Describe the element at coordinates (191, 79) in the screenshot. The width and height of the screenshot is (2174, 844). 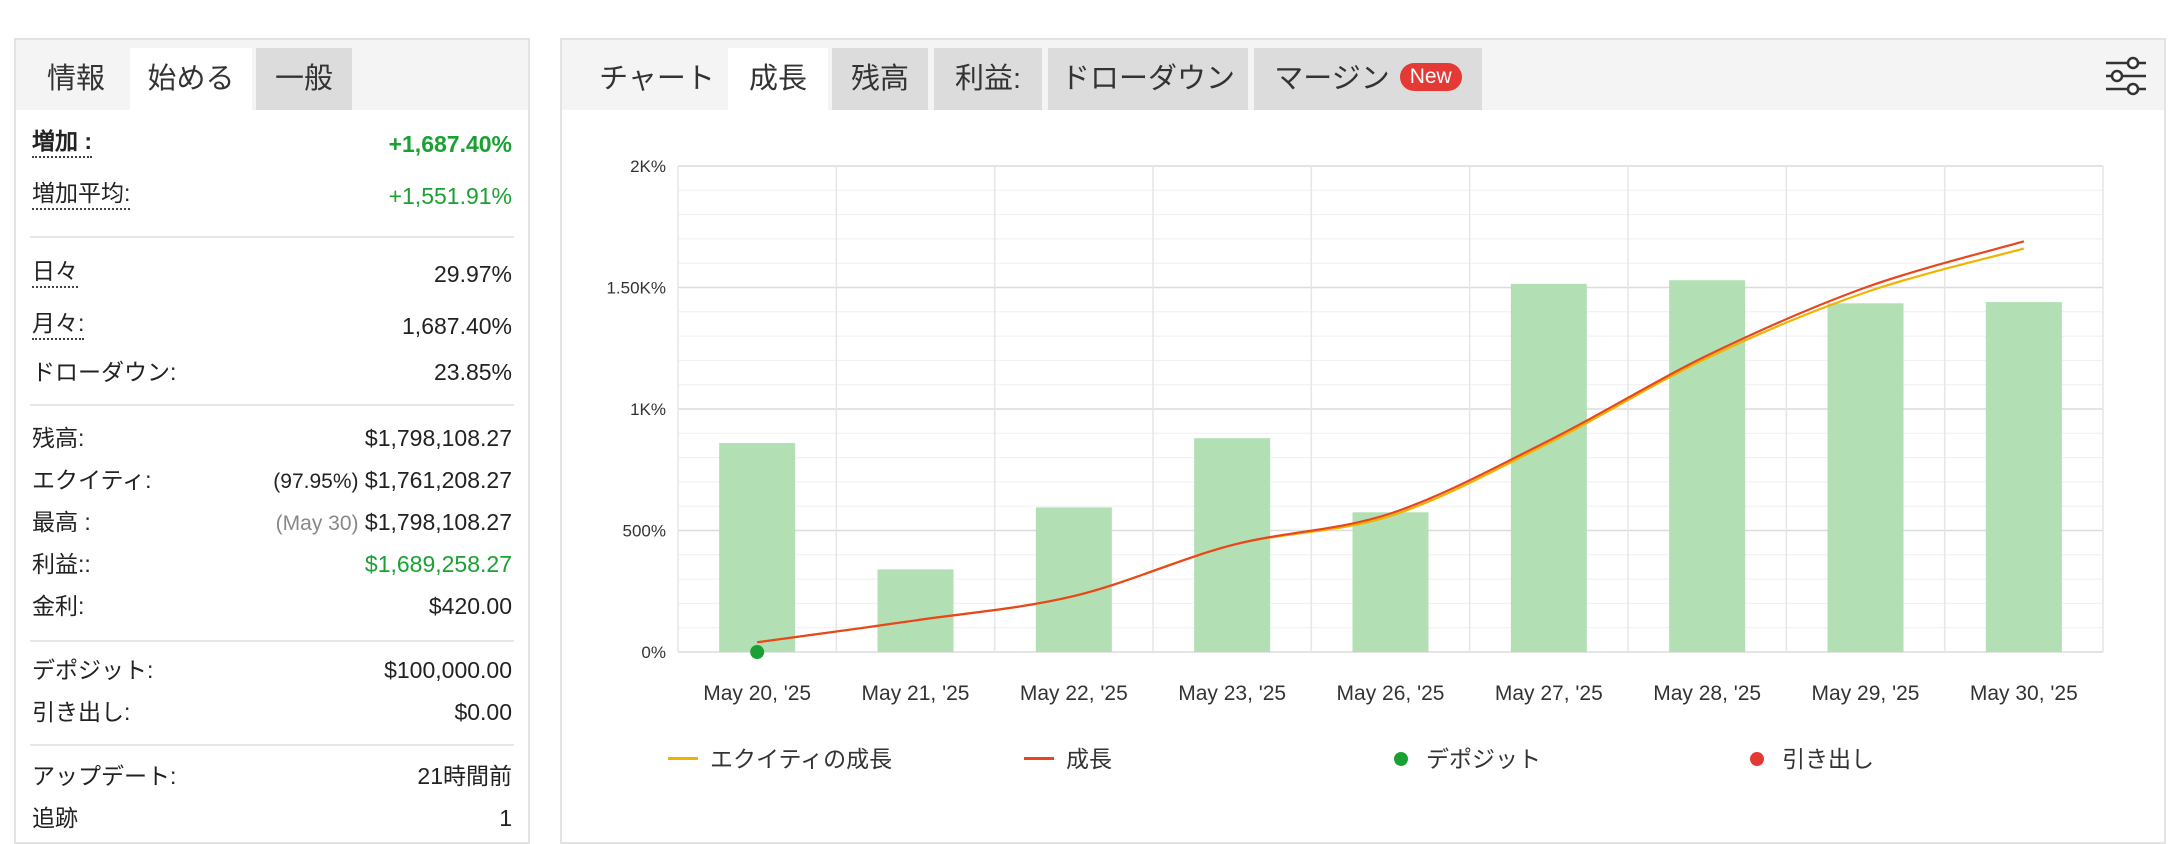
I see `tab-start: 始める` at that location.